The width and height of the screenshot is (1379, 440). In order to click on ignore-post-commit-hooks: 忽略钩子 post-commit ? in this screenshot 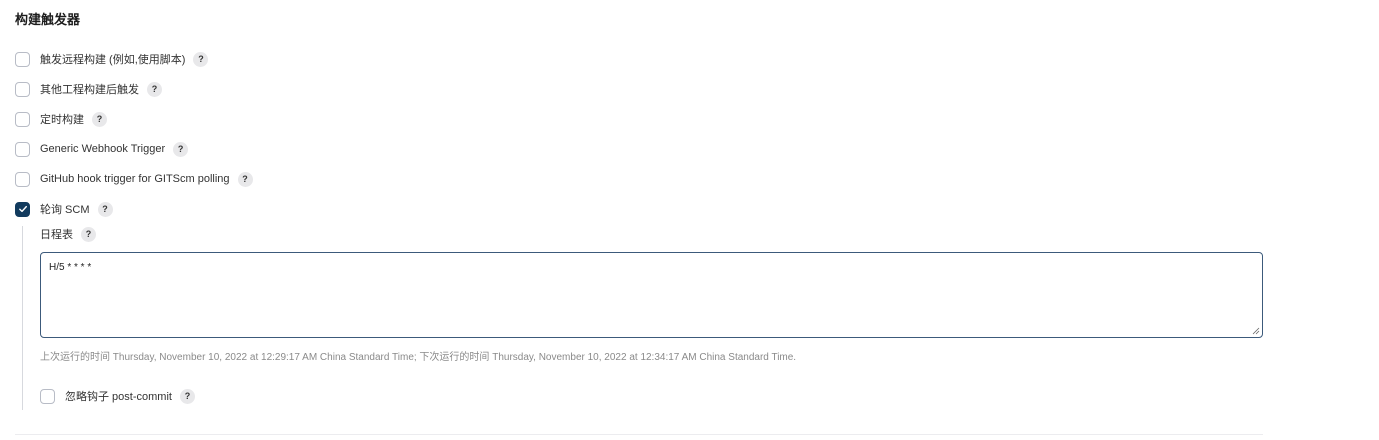, I will do `click(117, 396)`.